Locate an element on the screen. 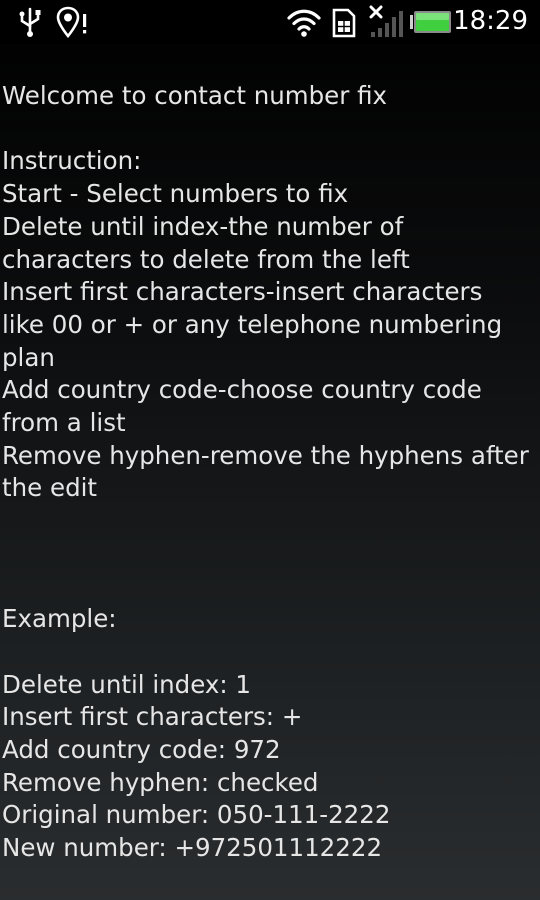 This screenshot has width=540, height=900. instruction-line: the edit is located at coordinates (50, 488).